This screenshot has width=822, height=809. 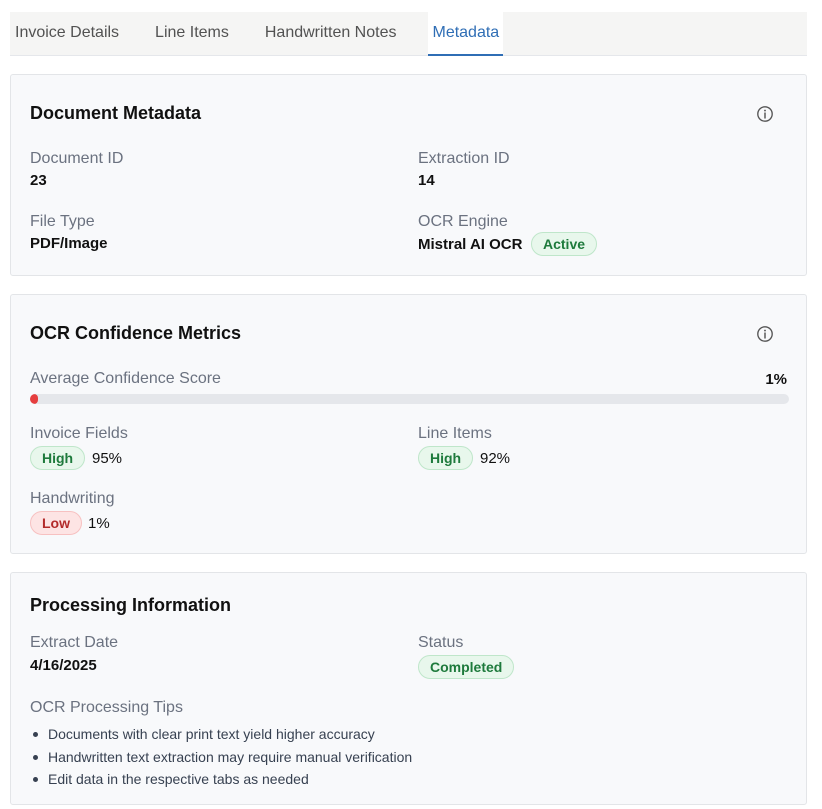 I want to click on extraction-id-value: 14, so click(x=426, y=180).